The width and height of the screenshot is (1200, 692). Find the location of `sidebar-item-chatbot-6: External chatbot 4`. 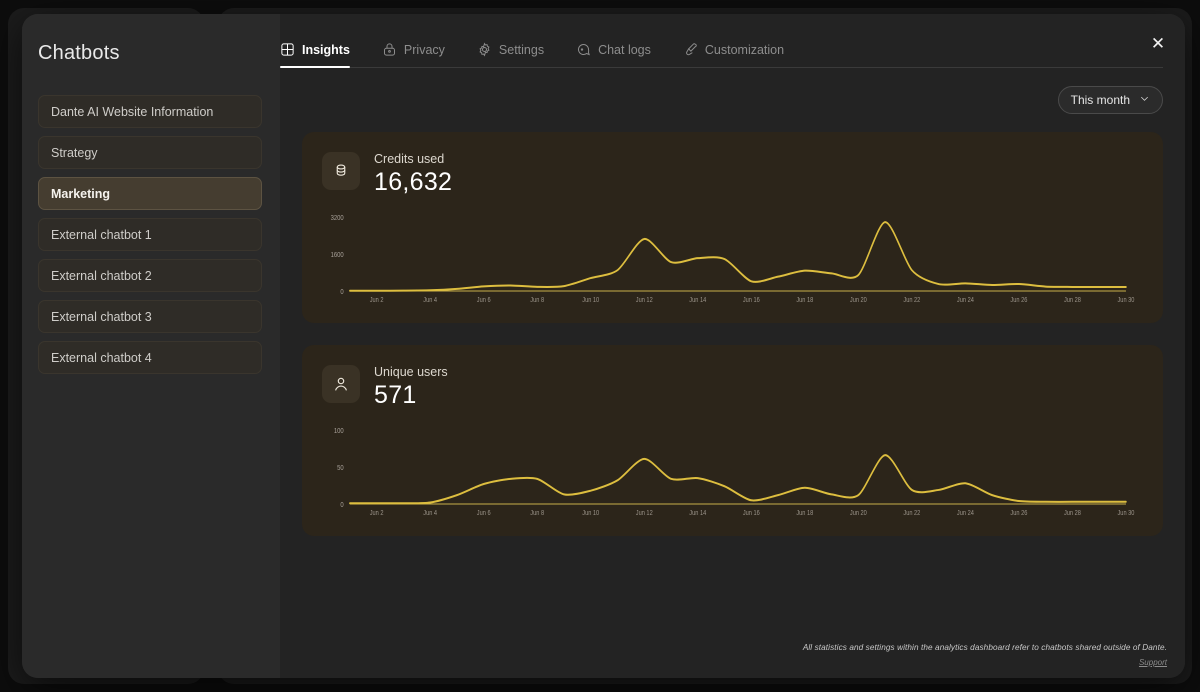

sidebar-item-chatbot-6: External chatbot 4 is located at coordinates (150, 357).